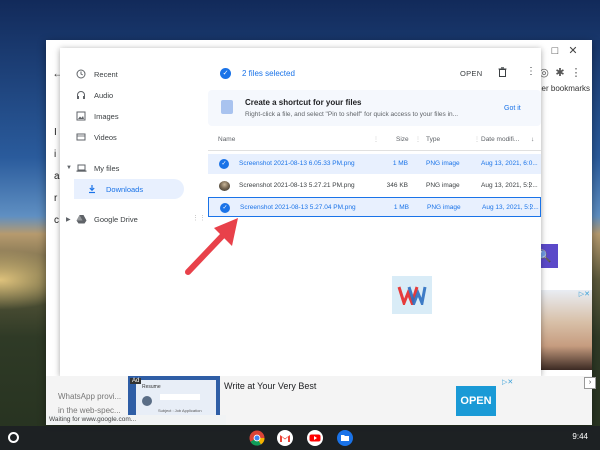  Describe the element at coordinates (563, 88) in the screenshot. I see `other-bookmarks: her bookmarks` at that location.